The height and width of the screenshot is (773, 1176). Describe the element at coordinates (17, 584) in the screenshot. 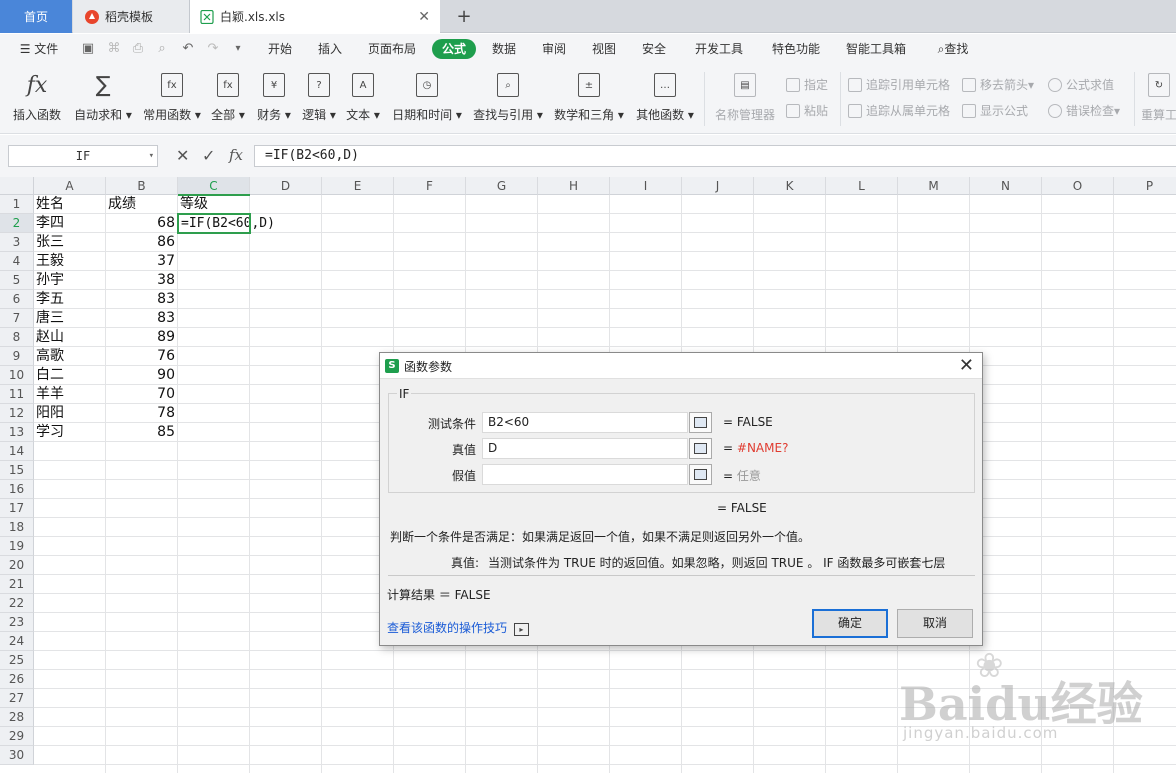

I see `row-header-21: 21` at that location.